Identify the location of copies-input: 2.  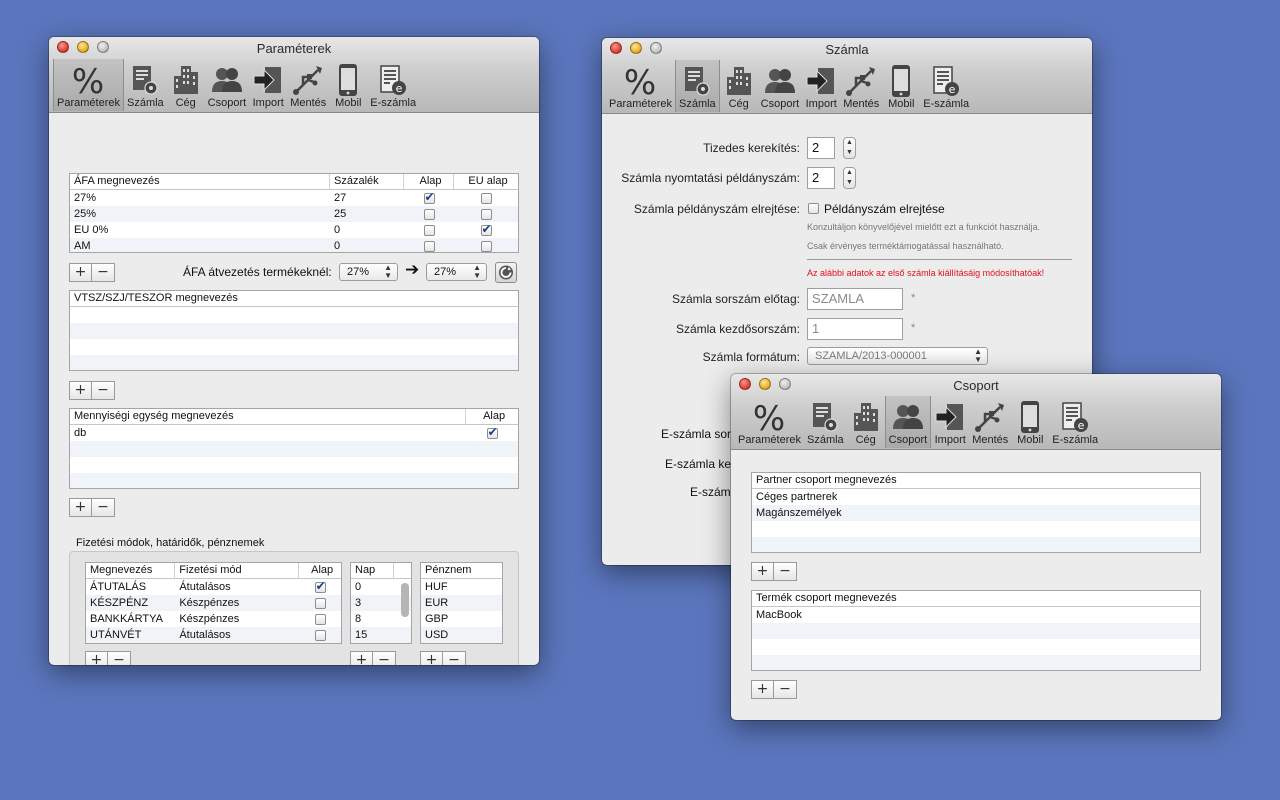
(821, 178).